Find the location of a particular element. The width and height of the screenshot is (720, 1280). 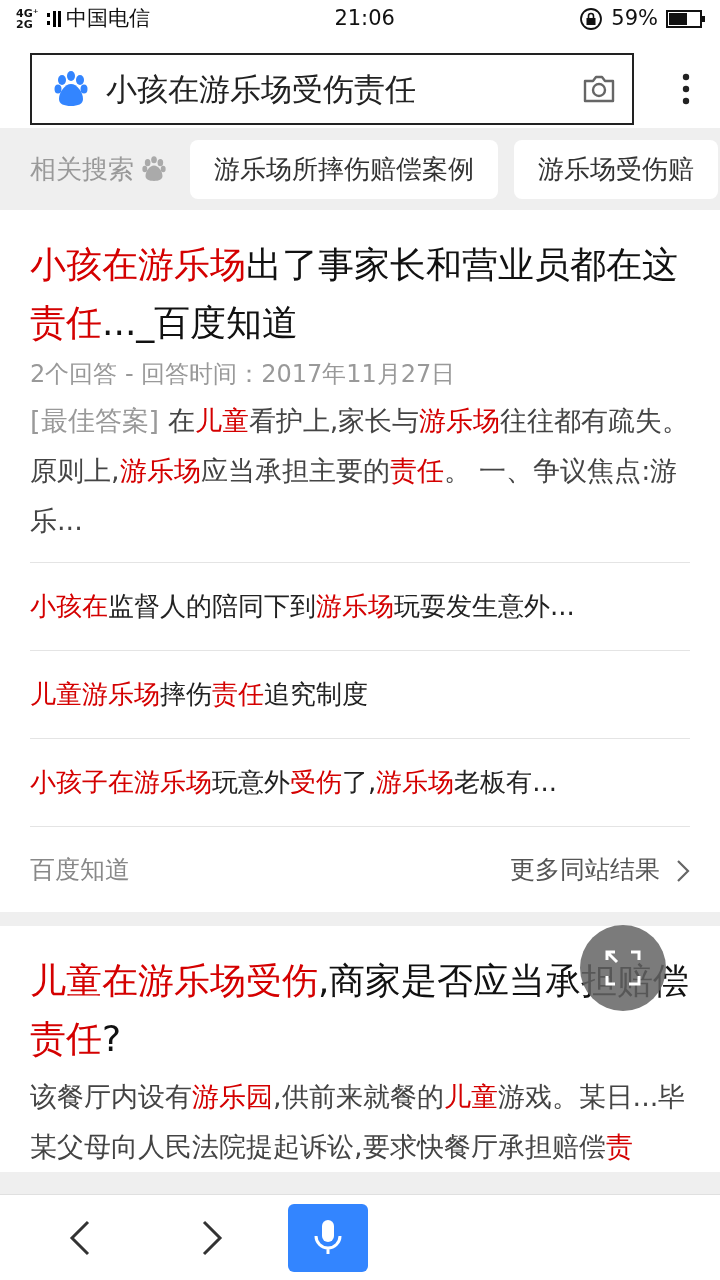

more-menu-icon is located at coordinates (686, 89).